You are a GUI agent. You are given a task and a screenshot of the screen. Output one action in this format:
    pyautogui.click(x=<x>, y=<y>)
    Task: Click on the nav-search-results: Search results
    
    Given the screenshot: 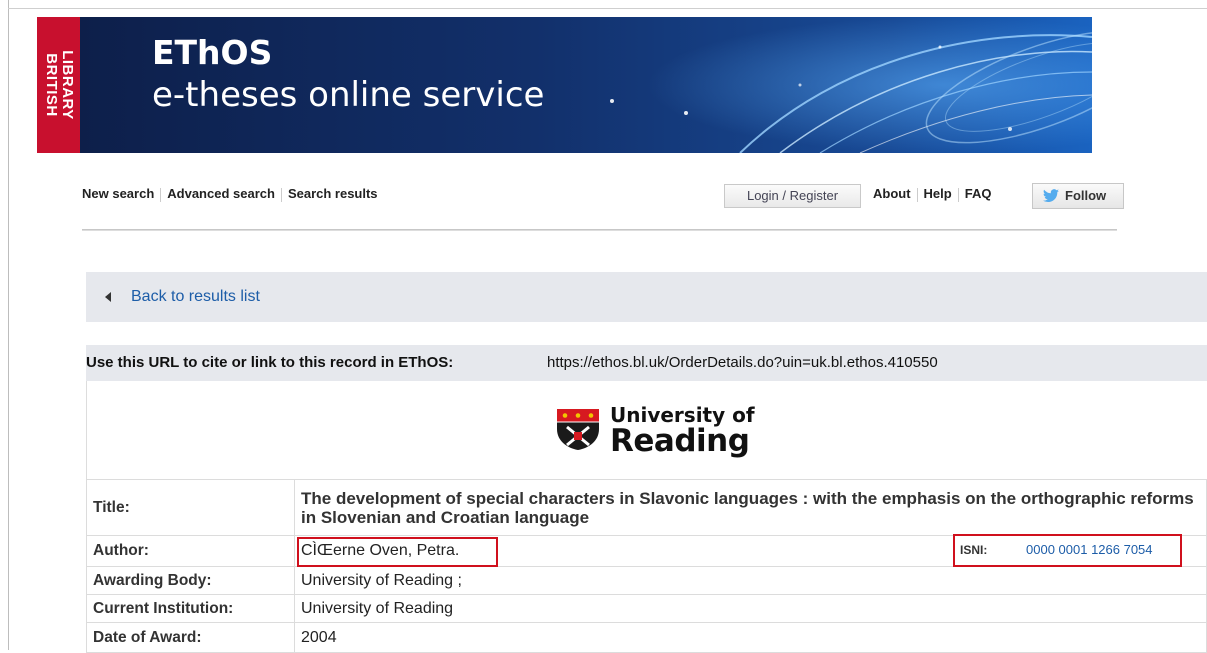 What is the action you would take?
    pyautogui.click(x=333, y=193)
    